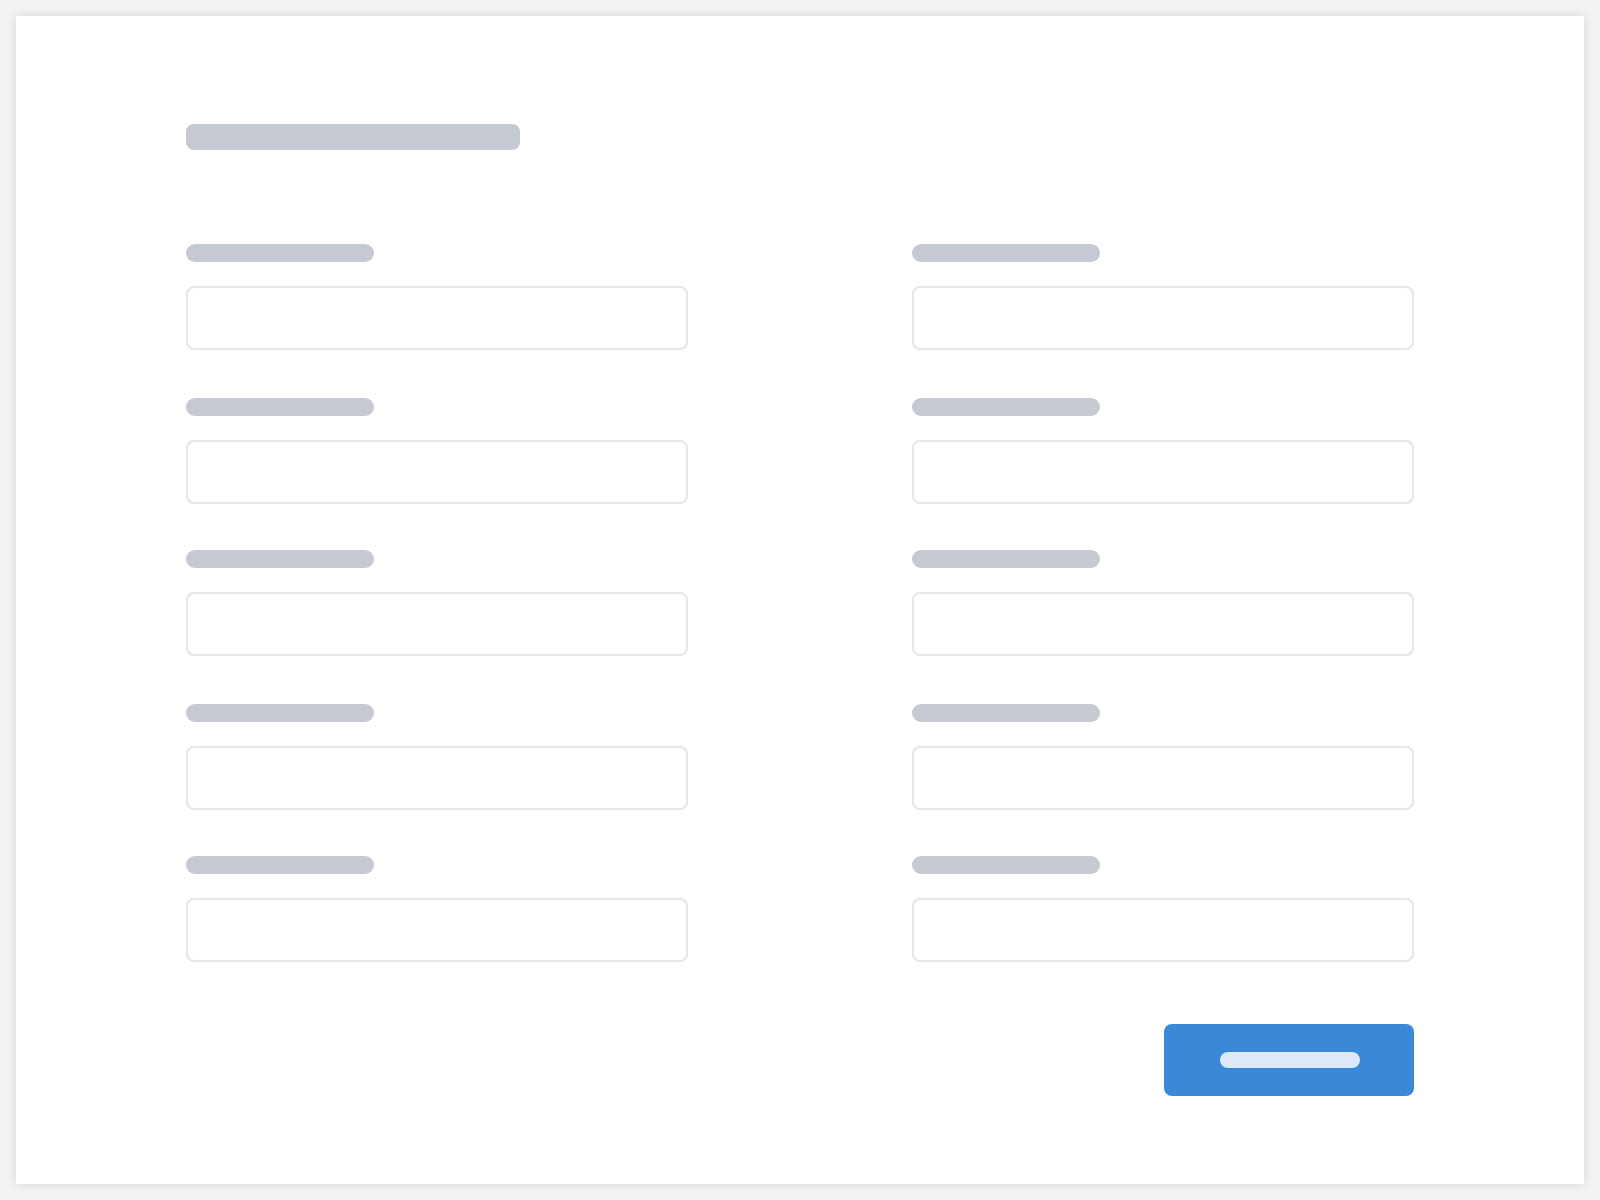 The width and height of the screenshot is (1600, 1200). I want to click on submit-button, so click(1289, 1060).